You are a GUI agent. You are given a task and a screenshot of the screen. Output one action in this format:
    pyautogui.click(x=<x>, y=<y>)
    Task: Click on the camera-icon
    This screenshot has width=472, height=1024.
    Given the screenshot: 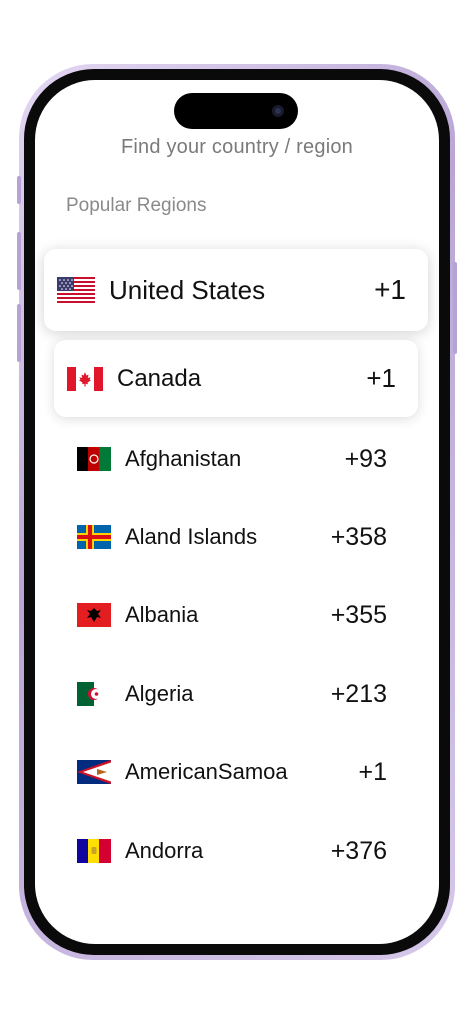 What is the action you would take?
    pyautogui.click(x=278, y=111)
    